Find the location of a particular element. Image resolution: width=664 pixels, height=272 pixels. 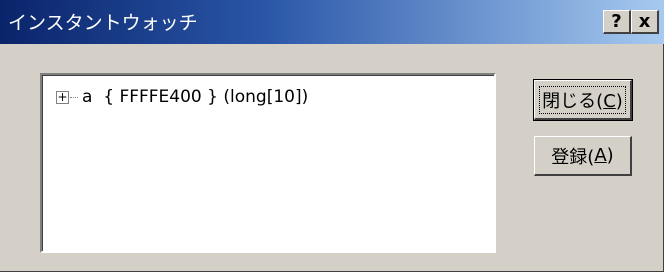

register-button-label: 登録( is located at coordinates (573, 157).